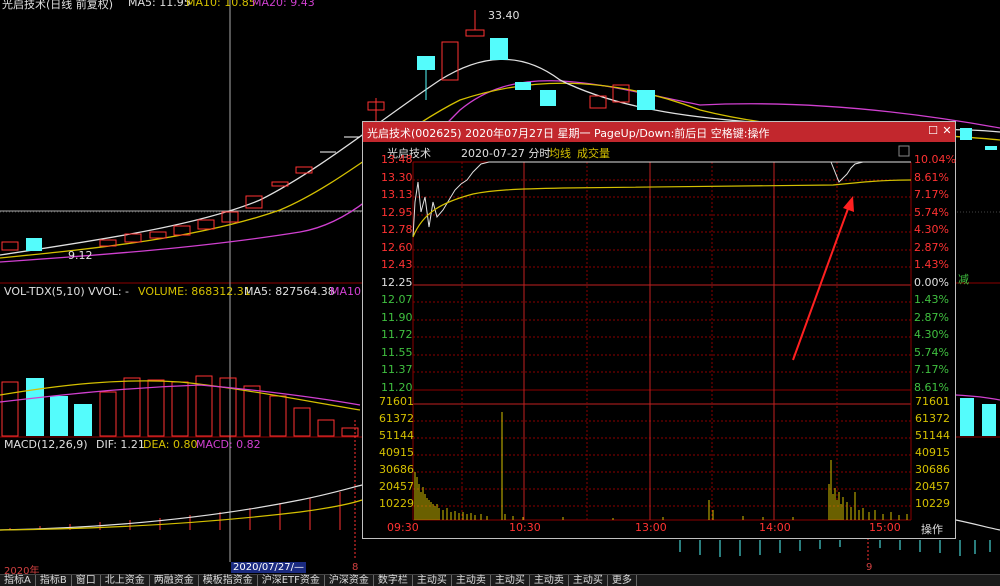  What do you see at coordinates (397, 194) in the screenshot?
I see `price-axis-tick: 13.13` at bounding box center [397, 194].